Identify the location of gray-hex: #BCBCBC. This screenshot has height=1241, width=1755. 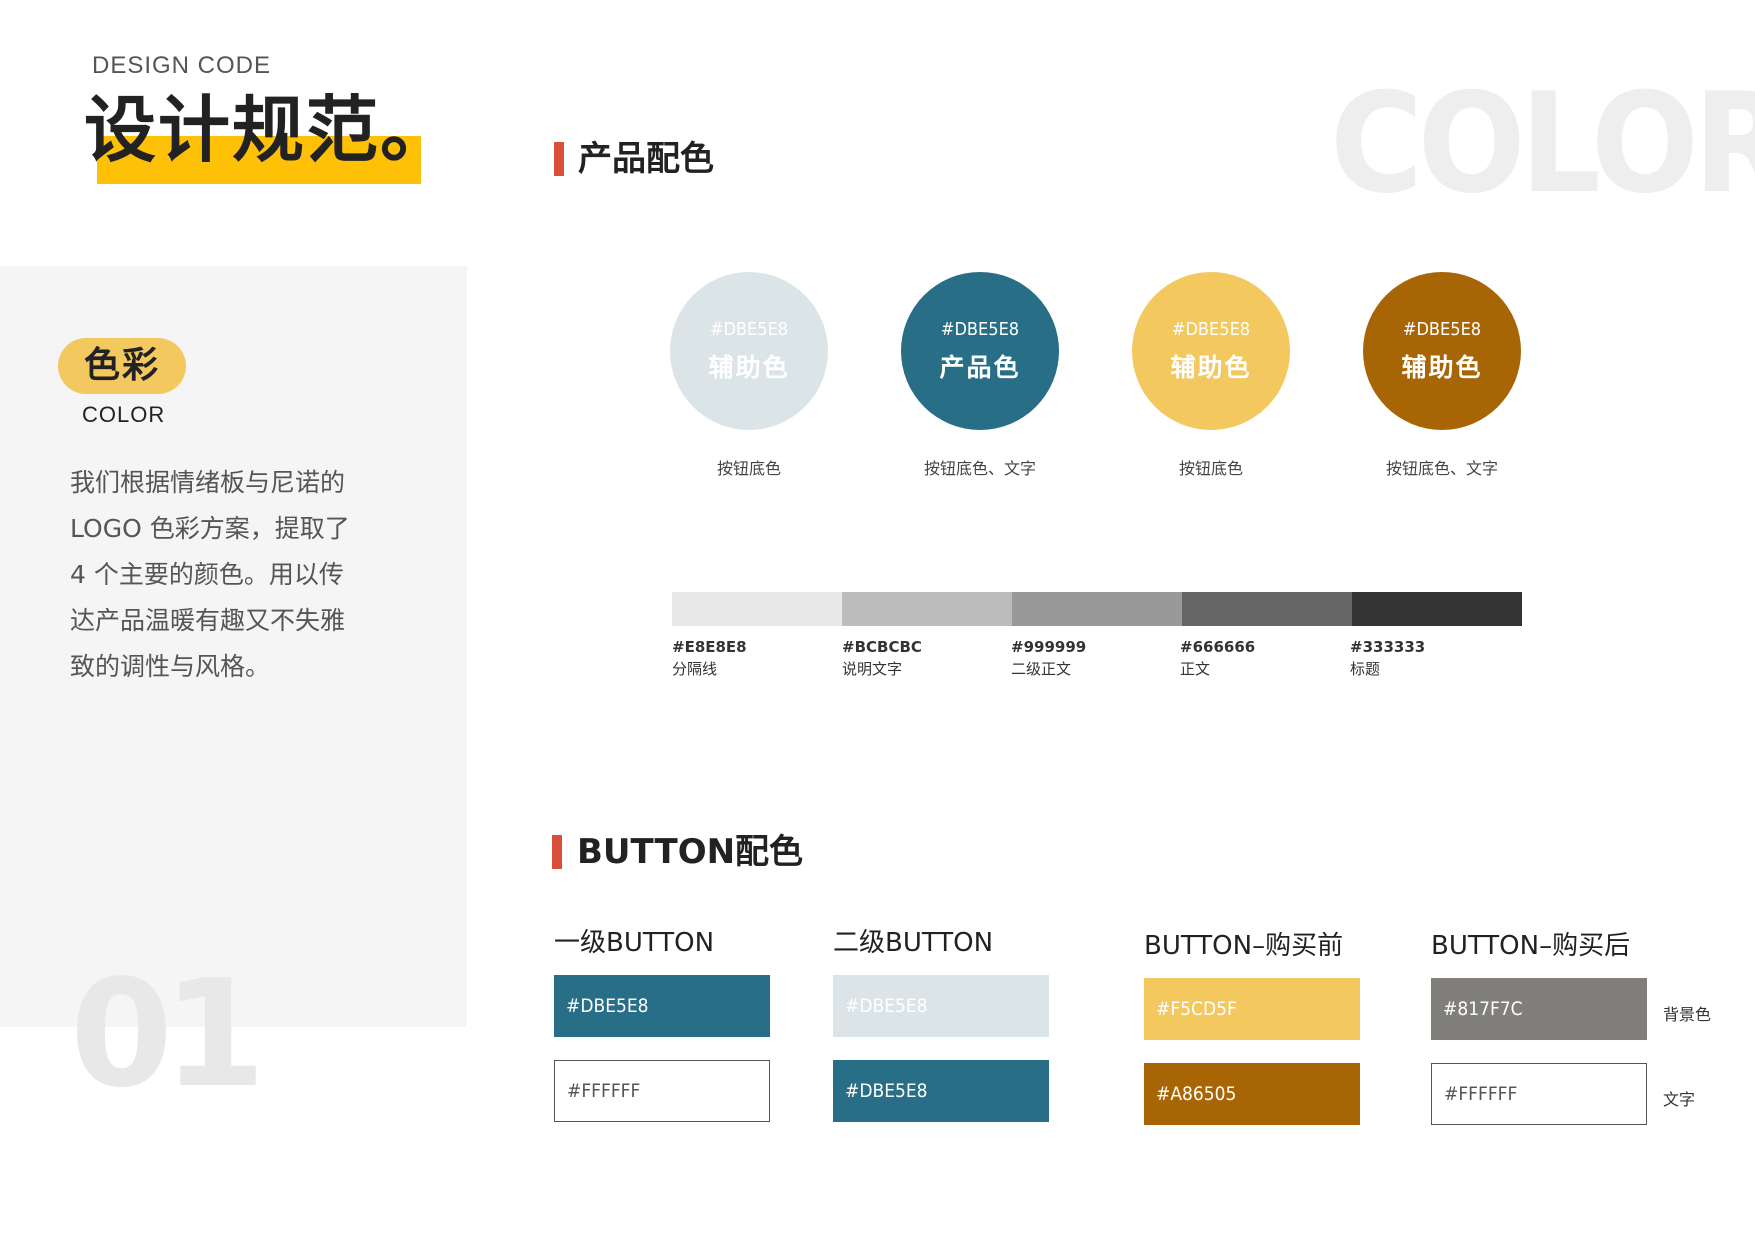
(882, 647).